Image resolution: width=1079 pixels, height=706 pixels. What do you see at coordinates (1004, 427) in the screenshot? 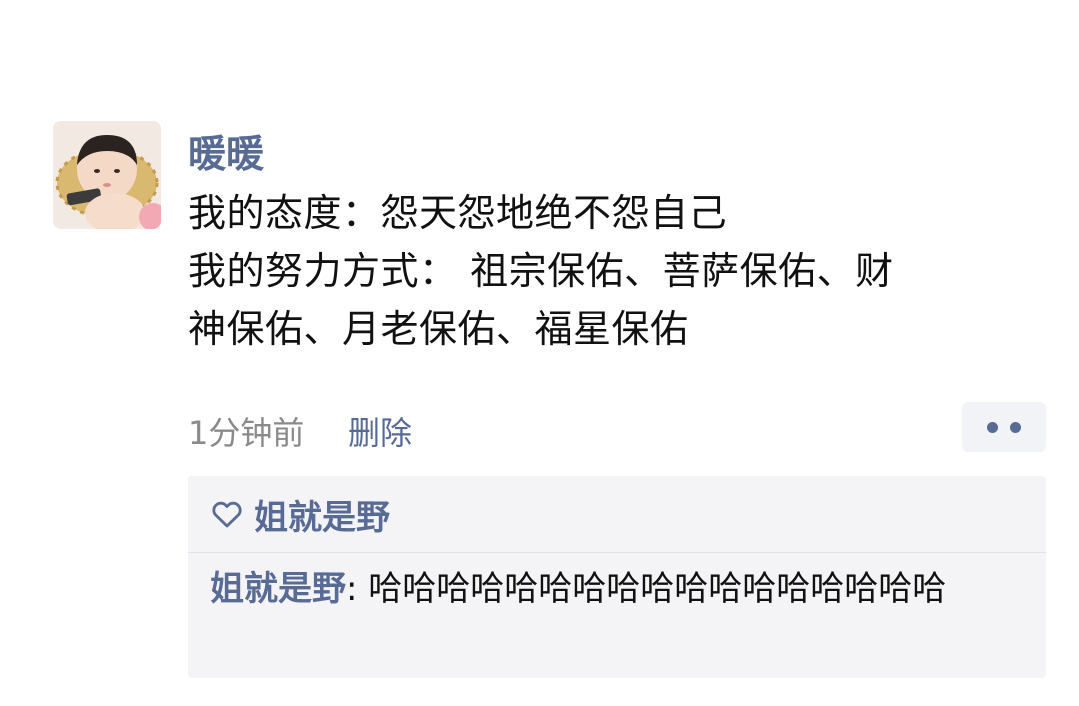
I see `more-button` at bounding box center [1004, 427].